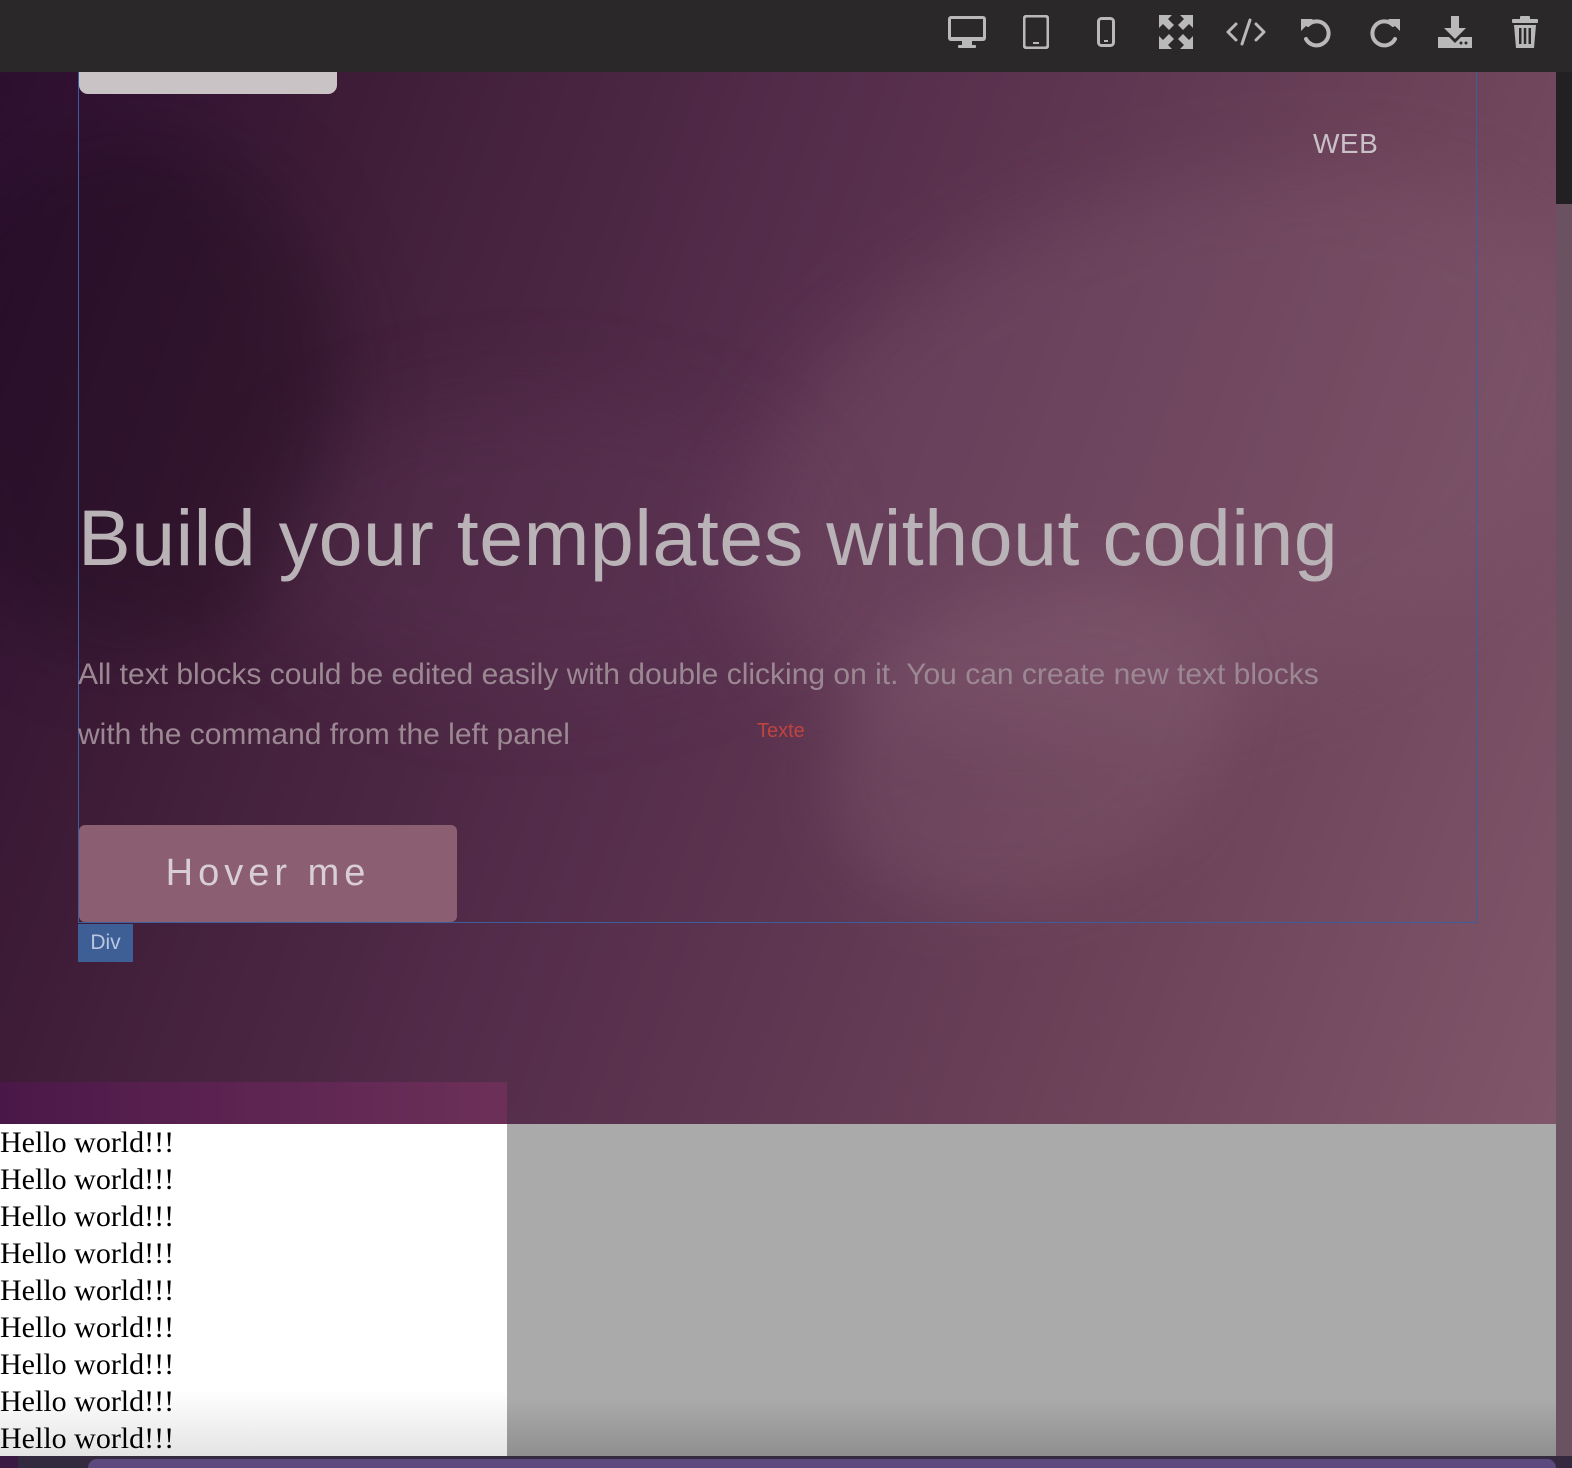 This screenshot has width=1572, height=1468. Describe the element at coordinates (1345, 144) in the screenshot. I see `nav-link-web: WEB` at that location.